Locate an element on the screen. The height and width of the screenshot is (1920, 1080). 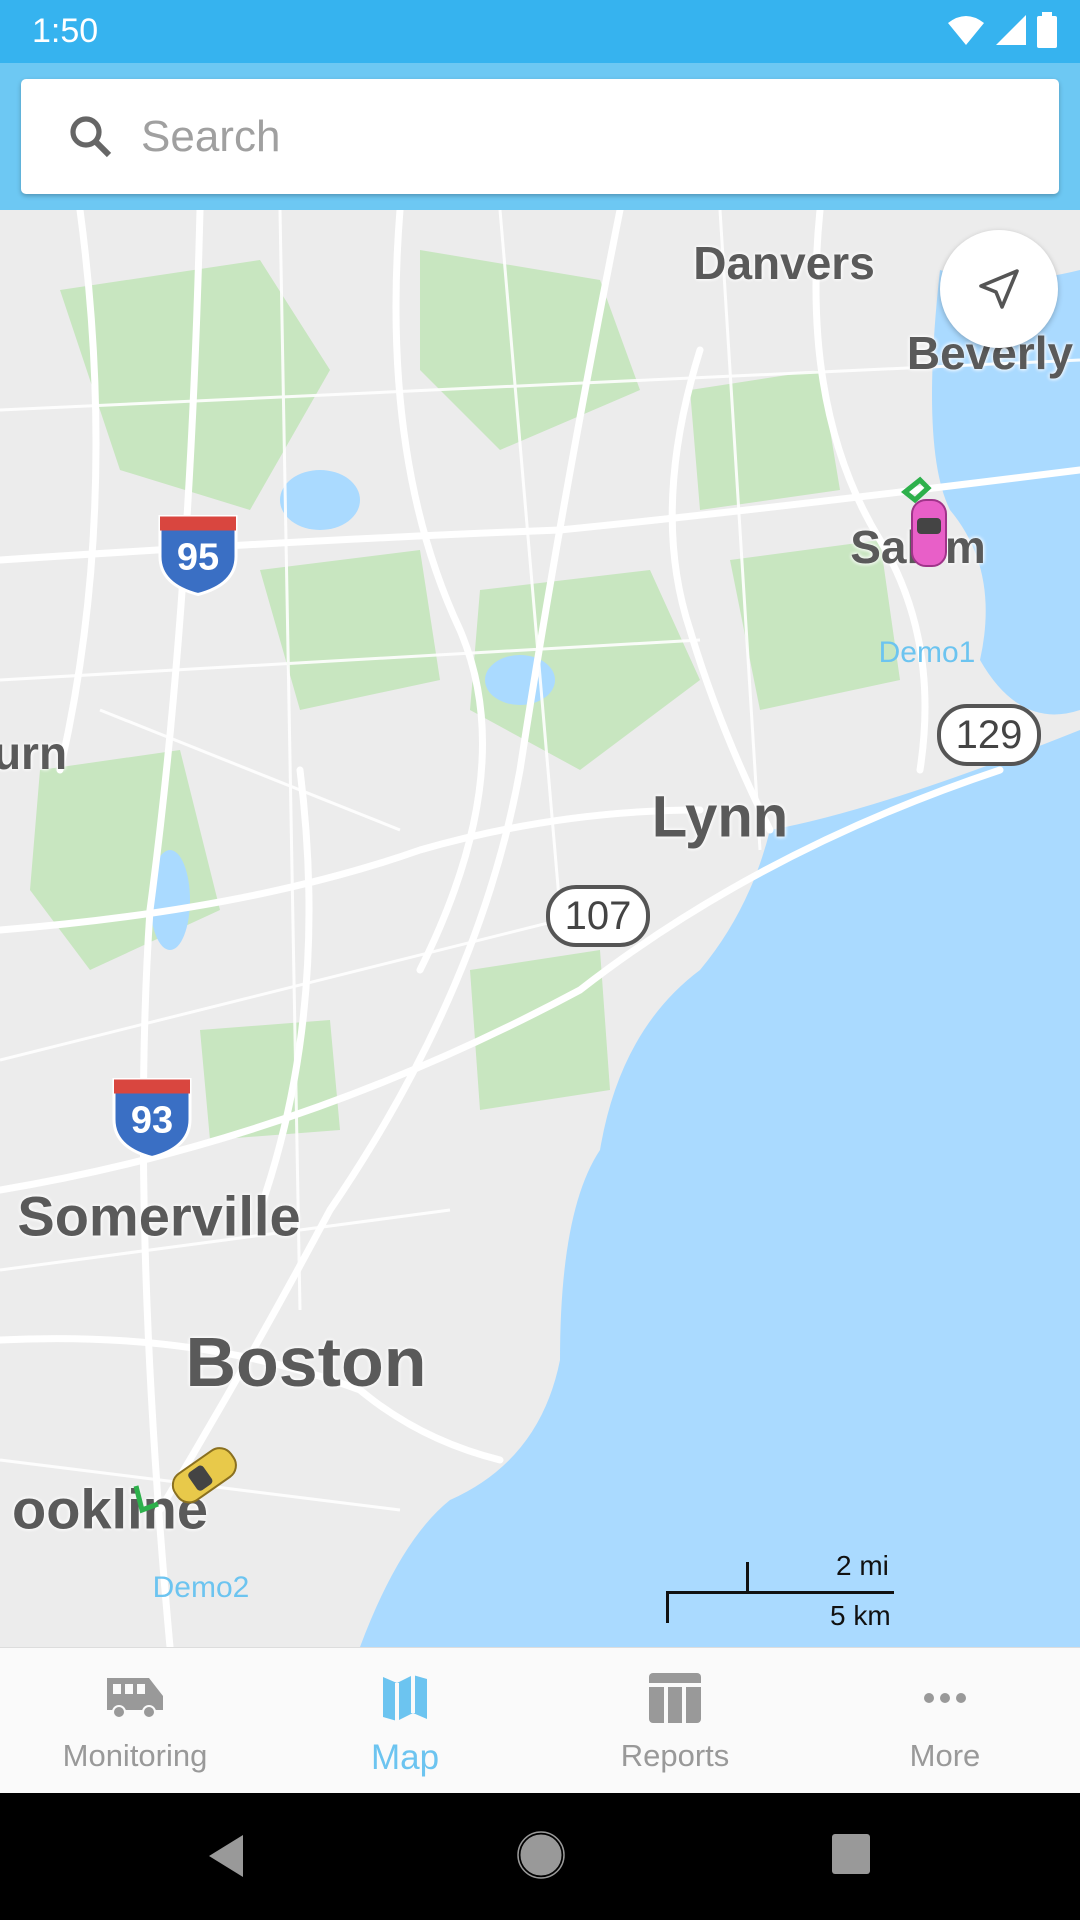
tab-map: Map is located at coordinates (405, 1720).